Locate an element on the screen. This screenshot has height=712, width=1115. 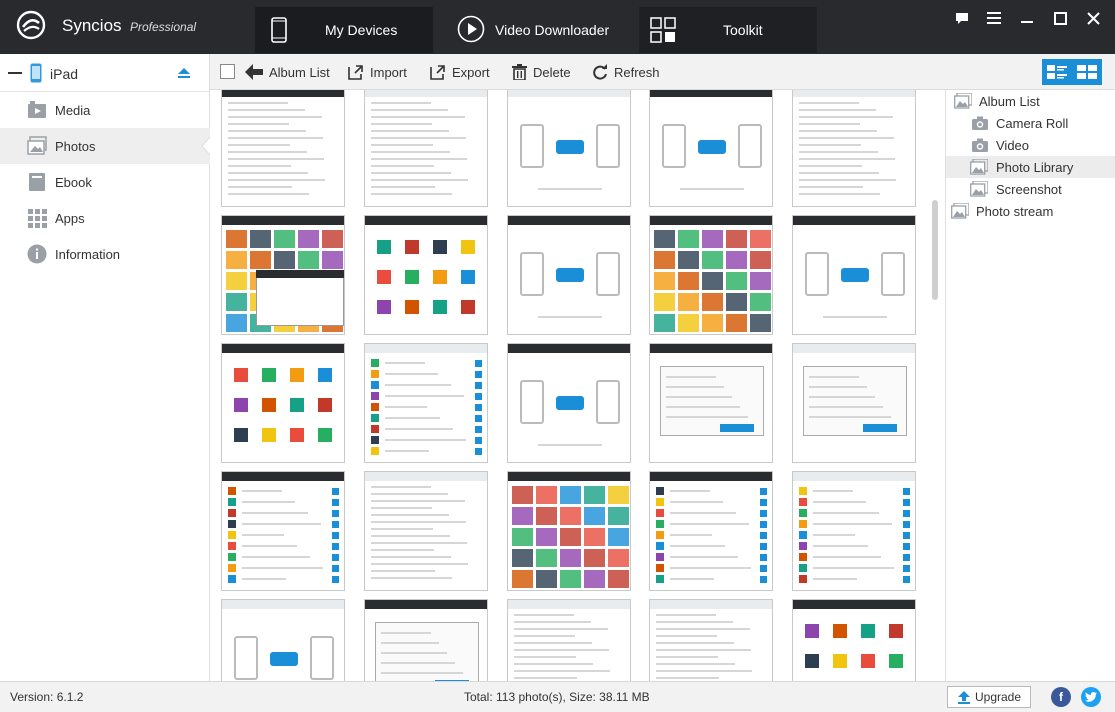
screenshot-icon is located at coordinates (979, 189).